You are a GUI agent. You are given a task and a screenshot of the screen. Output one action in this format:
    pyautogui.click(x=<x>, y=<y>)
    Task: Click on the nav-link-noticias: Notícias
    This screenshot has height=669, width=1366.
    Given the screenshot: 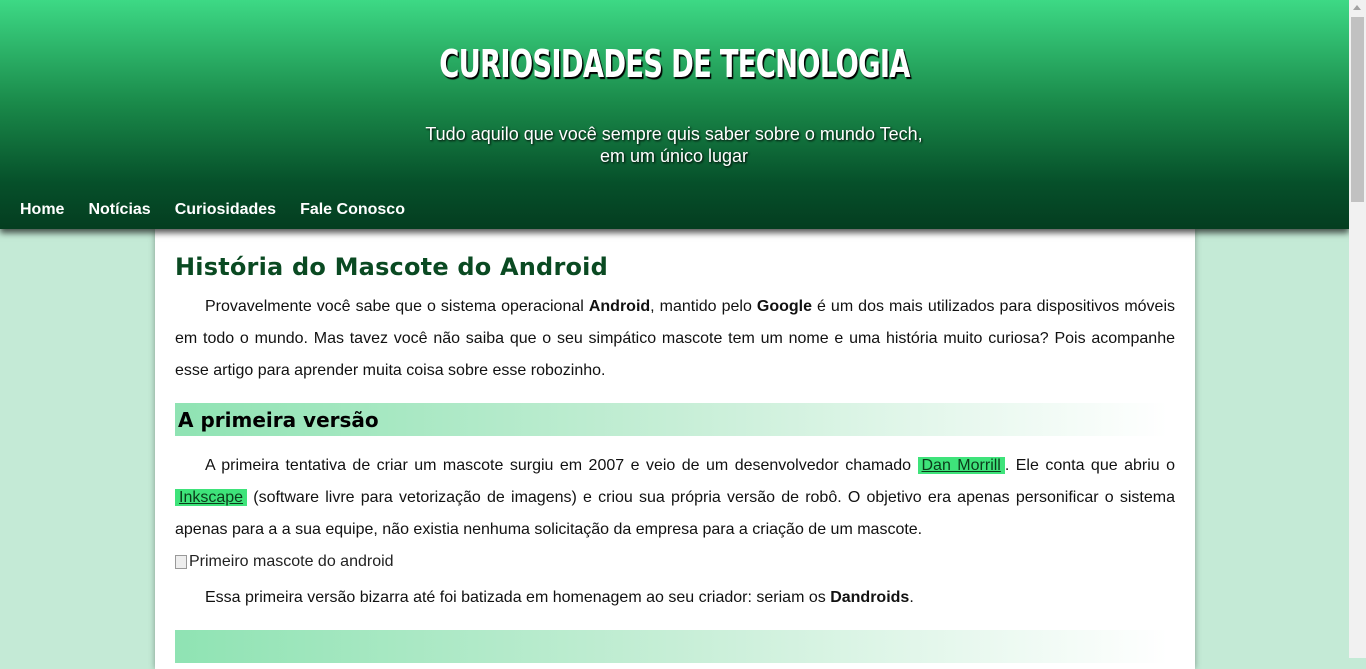 What is the action you would take?
    pyautogui.click(x=119, y=210)
    